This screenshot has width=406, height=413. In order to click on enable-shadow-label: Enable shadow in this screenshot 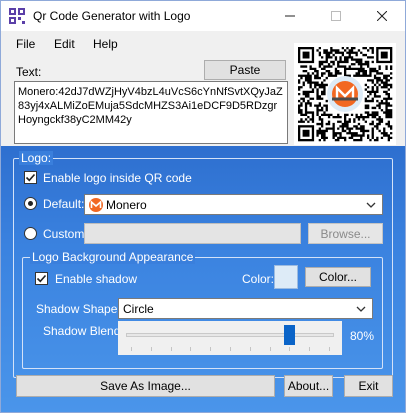, I will do `click(96, 279)`.